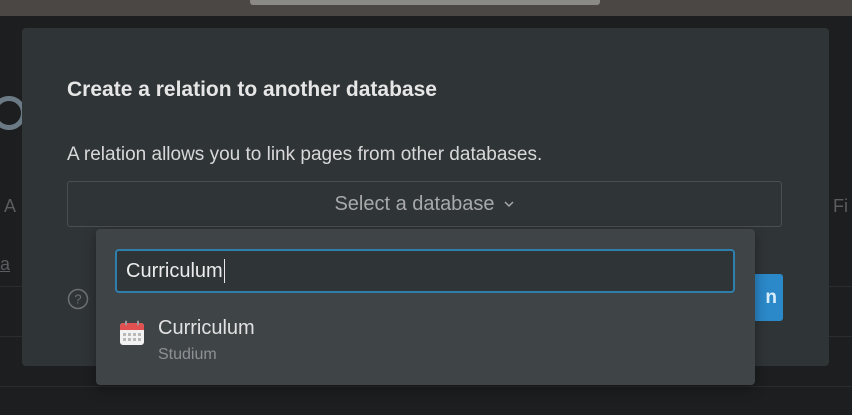  I want to click on calendar-icon, so click(132, 332).